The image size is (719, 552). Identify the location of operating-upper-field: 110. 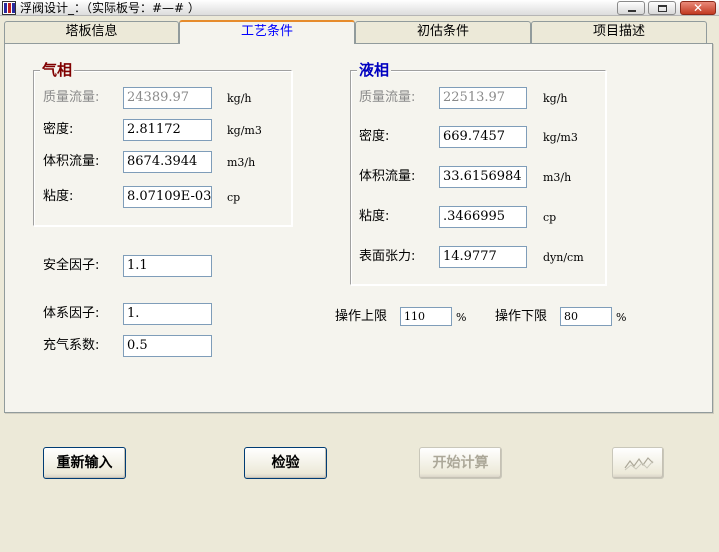
(426, 316).